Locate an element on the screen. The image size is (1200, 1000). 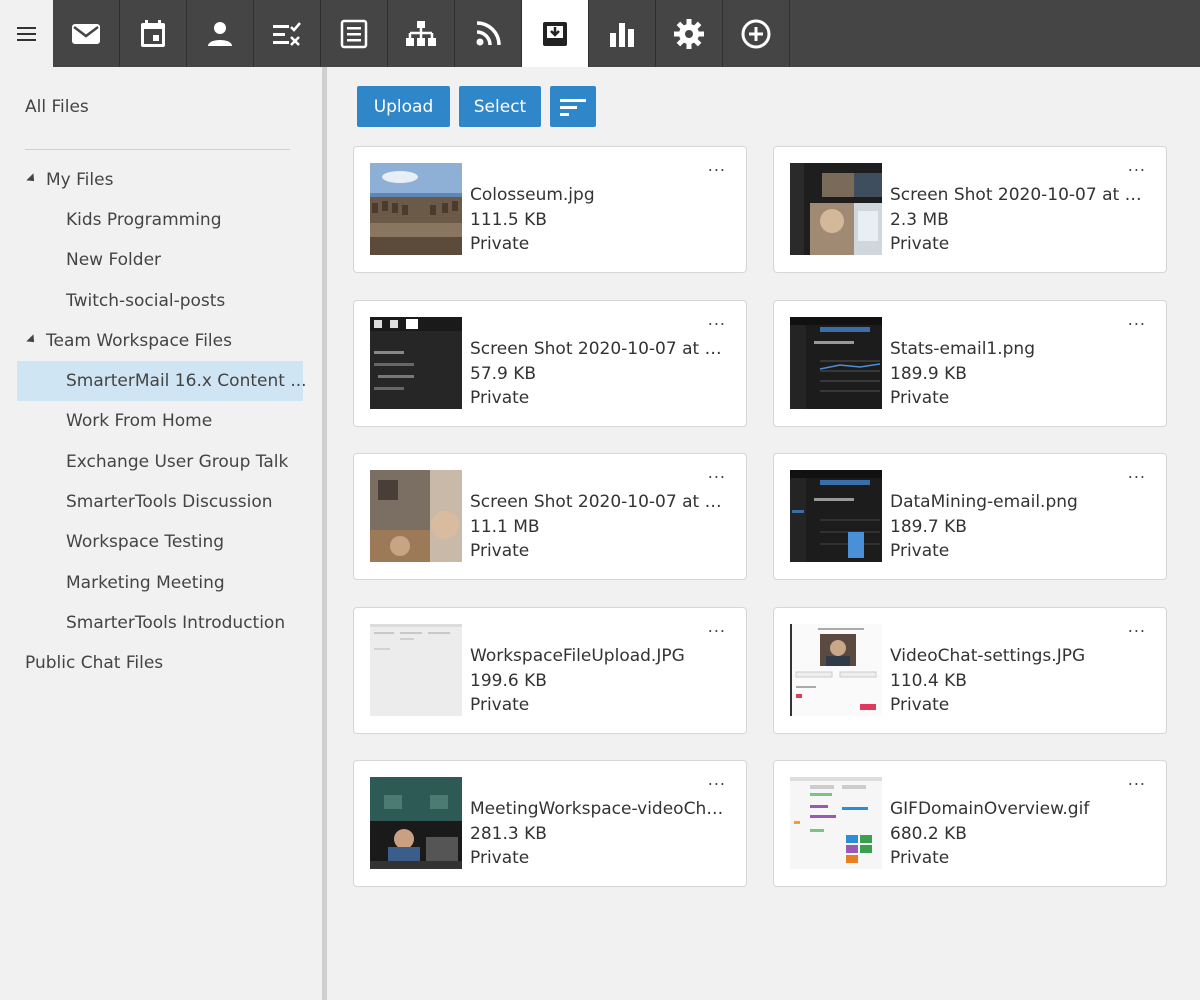
upload-button: Upload is located at coordinates (403, 106).